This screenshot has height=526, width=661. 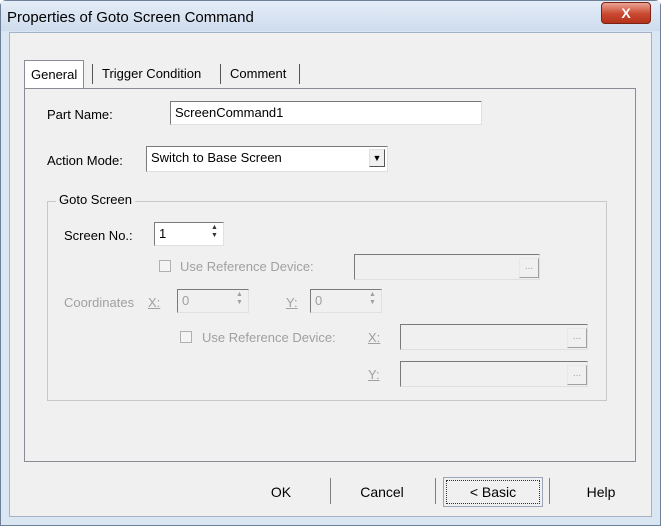 I want to click on coord-use-ref-device-label: Use Reference Device:, so click(x=269, y=337).